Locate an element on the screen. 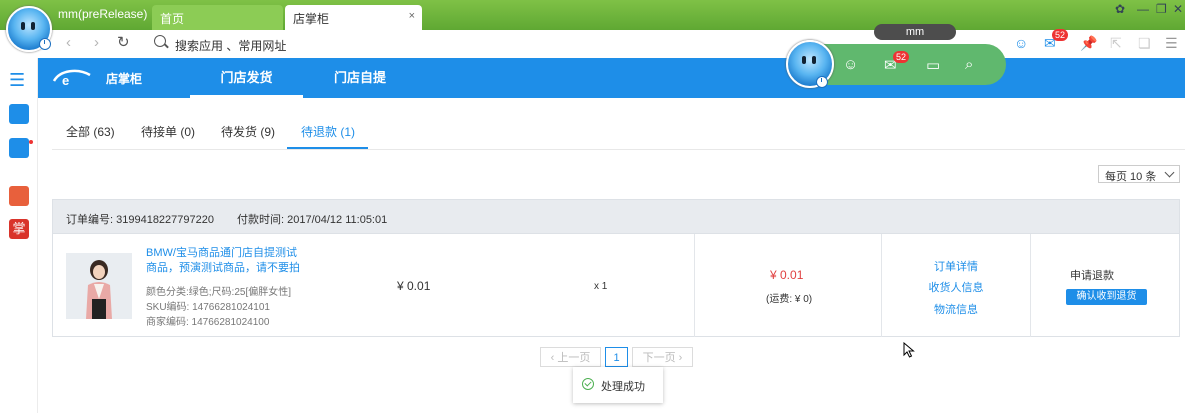 This screenshot has height=413, width=1185. merchant-code: 商家编码: 14766281024100 is located at coordinates (208, 322).